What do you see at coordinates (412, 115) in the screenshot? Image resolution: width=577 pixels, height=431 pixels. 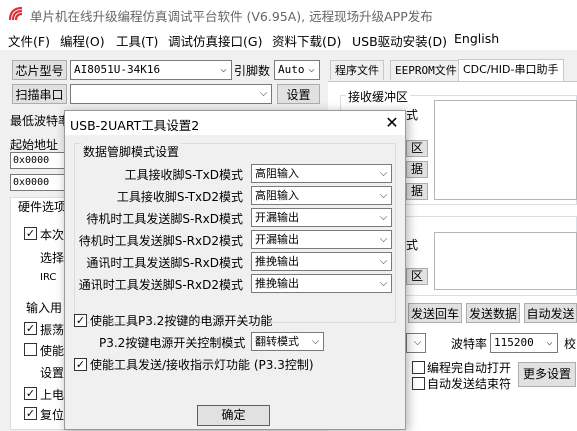 I see `partial-label-1: 式` at bounding box center [412, 115].